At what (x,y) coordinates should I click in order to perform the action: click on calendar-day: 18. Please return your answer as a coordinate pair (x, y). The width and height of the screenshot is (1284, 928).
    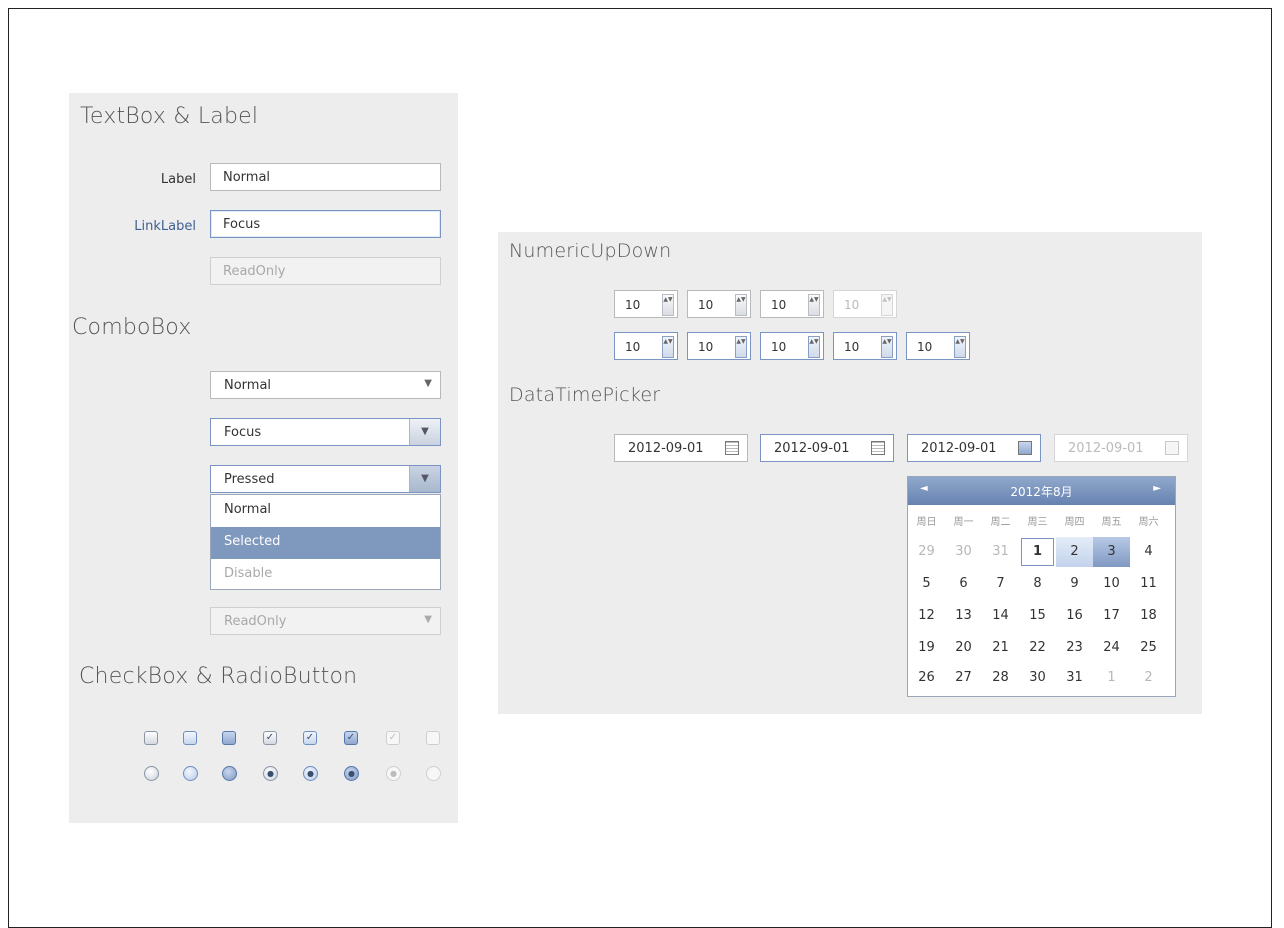
    Looking at the image, I should click on (1148, 616).